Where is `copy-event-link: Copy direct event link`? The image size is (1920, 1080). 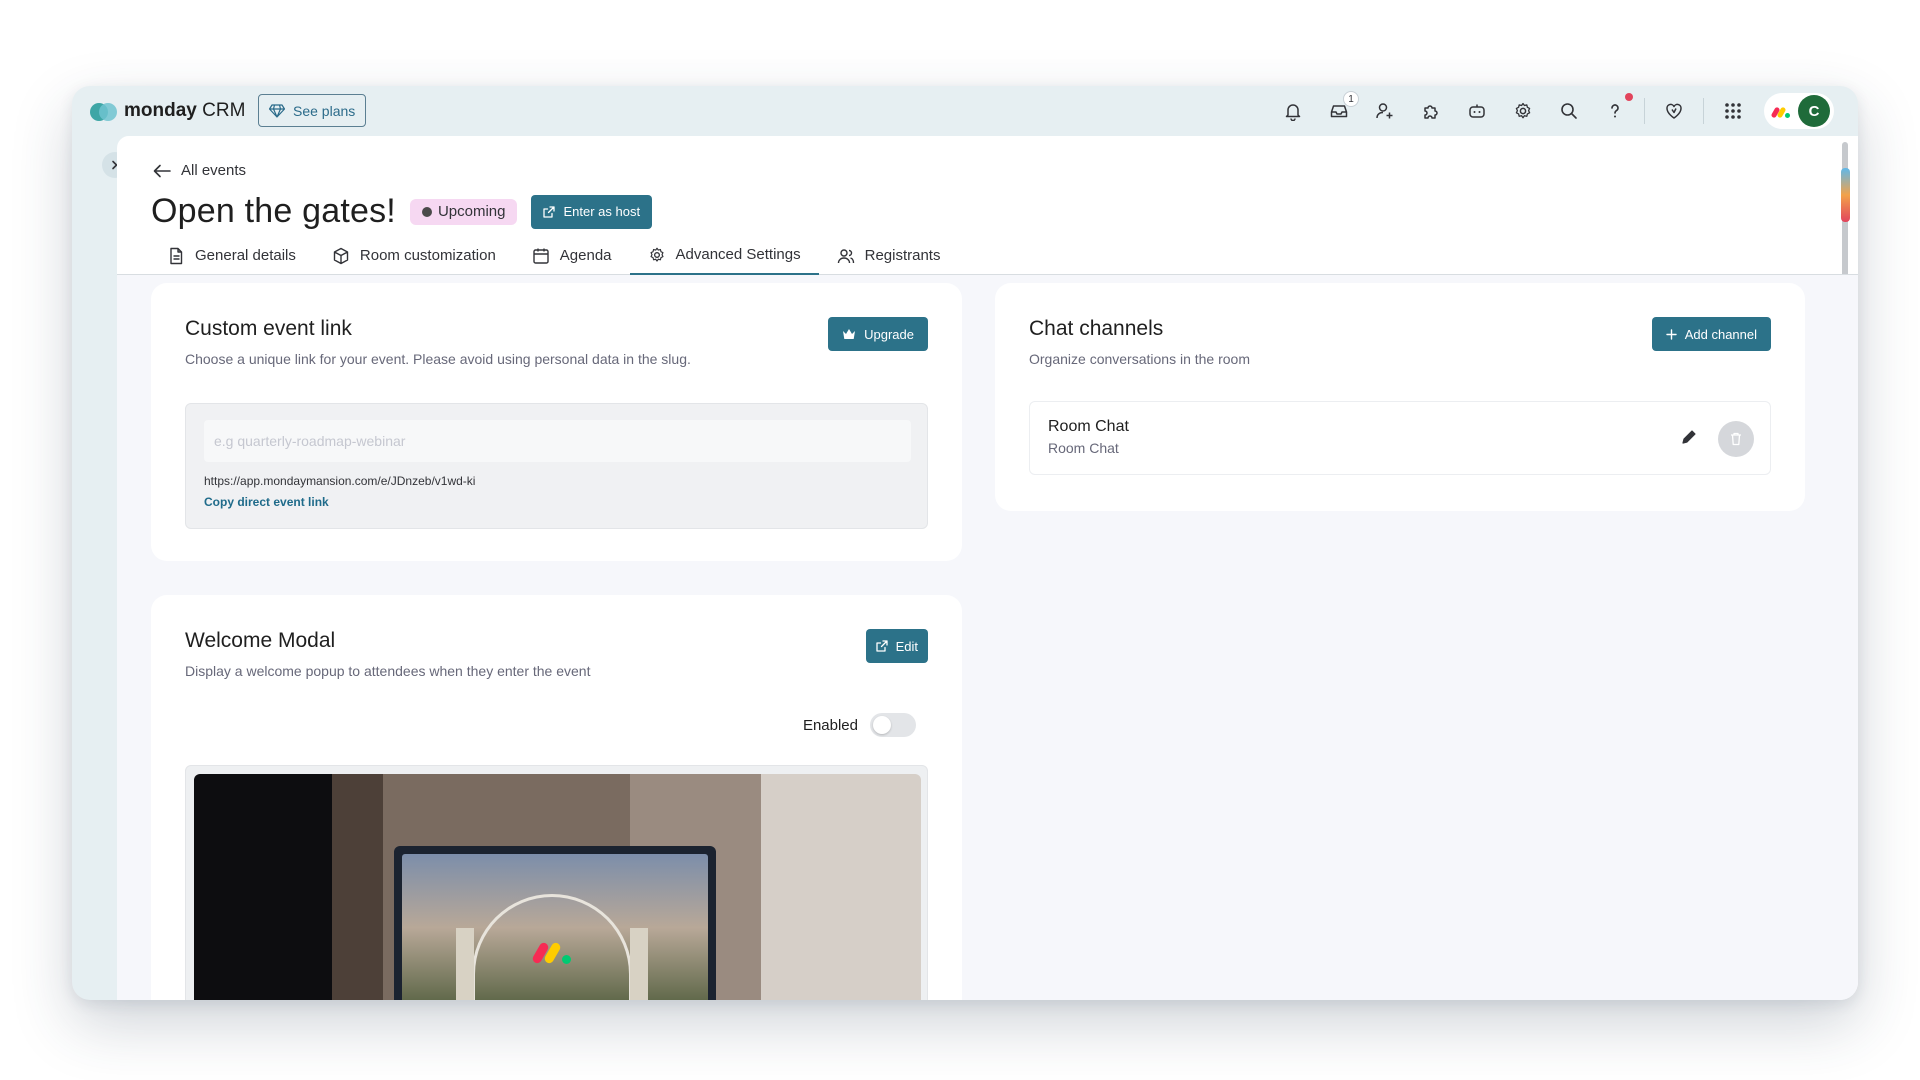
copy-event-link: Copy direct event link is located at coordinates (266, 502).